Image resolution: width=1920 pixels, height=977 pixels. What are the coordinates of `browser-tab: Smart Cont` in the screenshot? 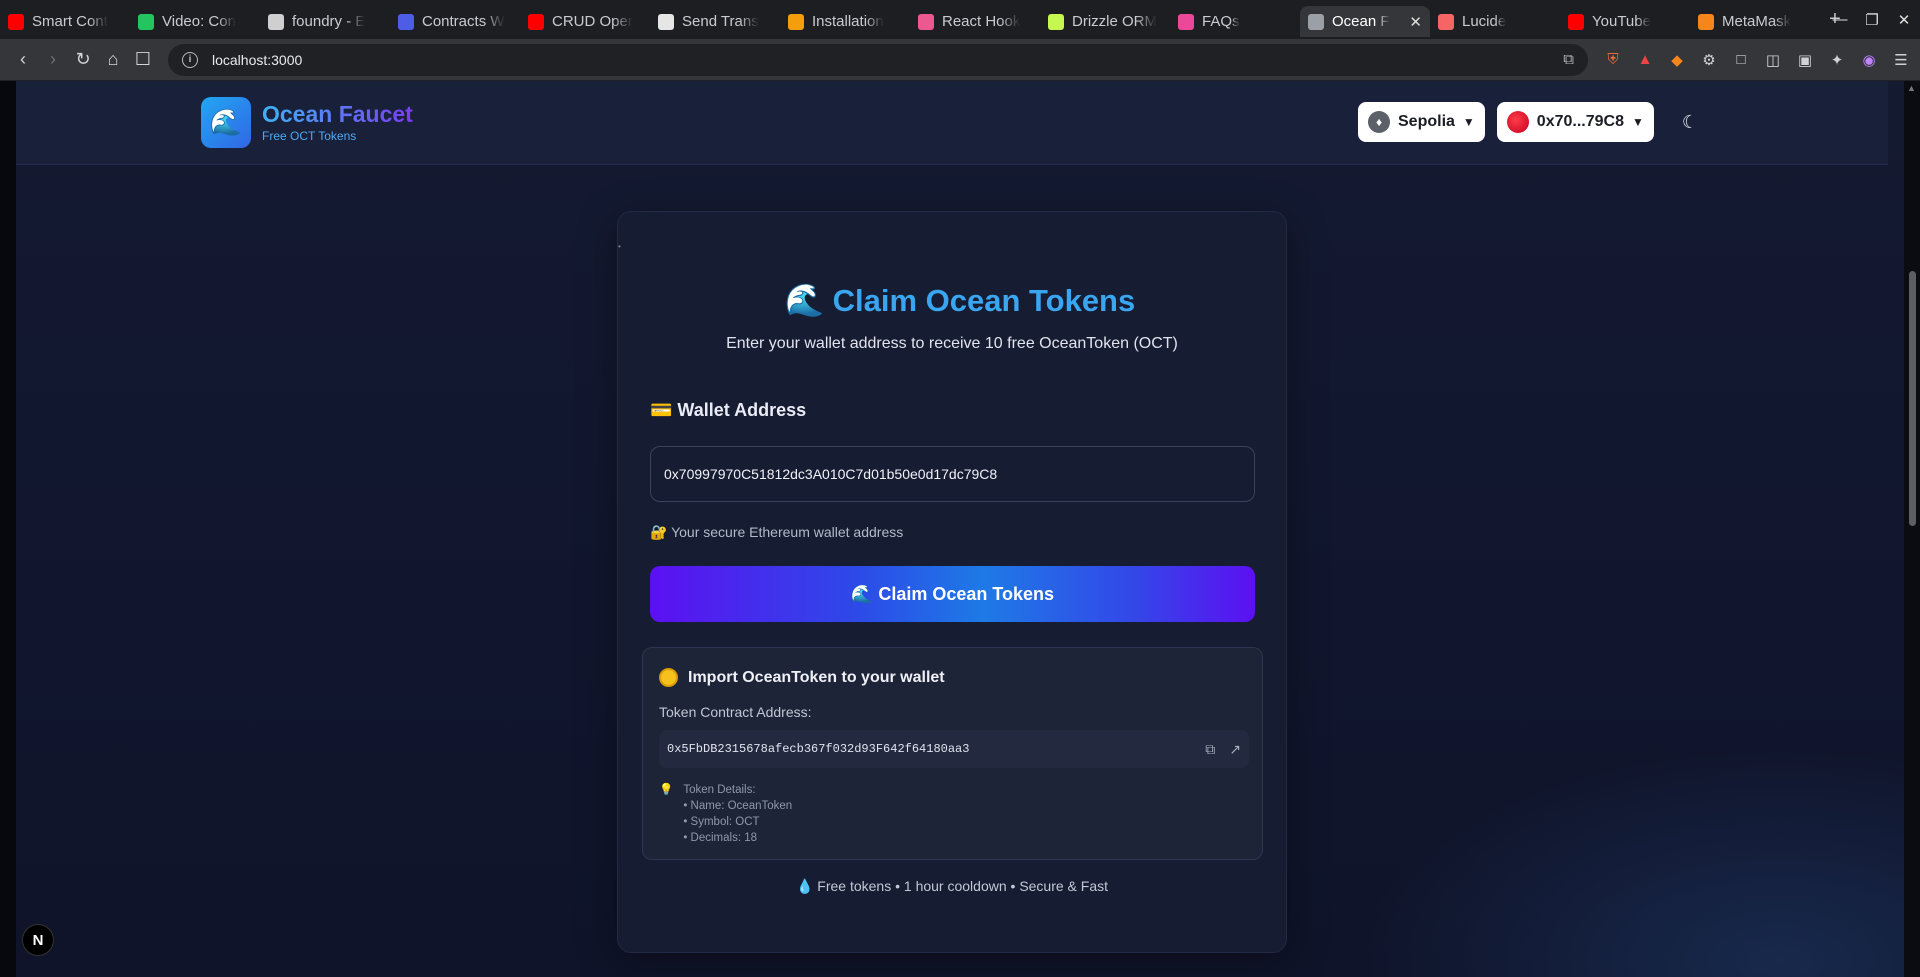 It's located at (65, 21).